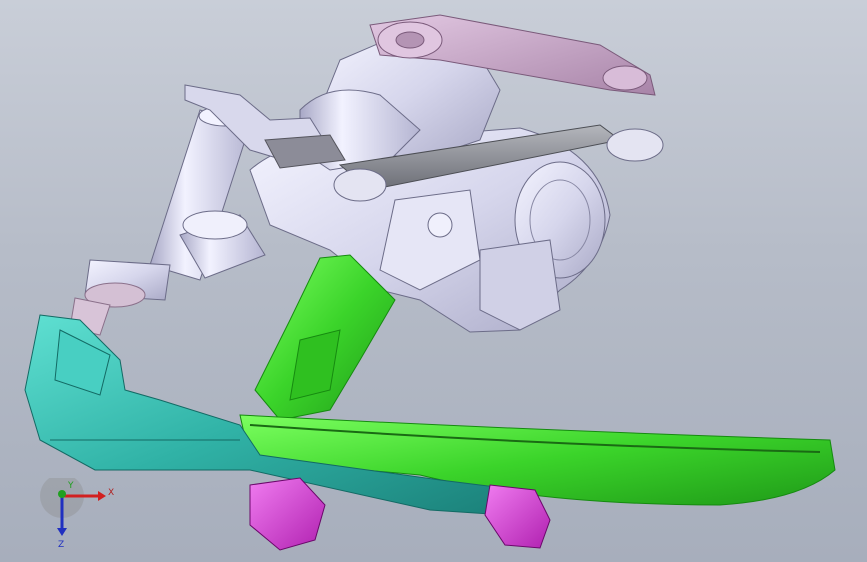 The height and width of the screenshot is (562, 867). I want to click on z-axis-label: Z, so click(61, 544).